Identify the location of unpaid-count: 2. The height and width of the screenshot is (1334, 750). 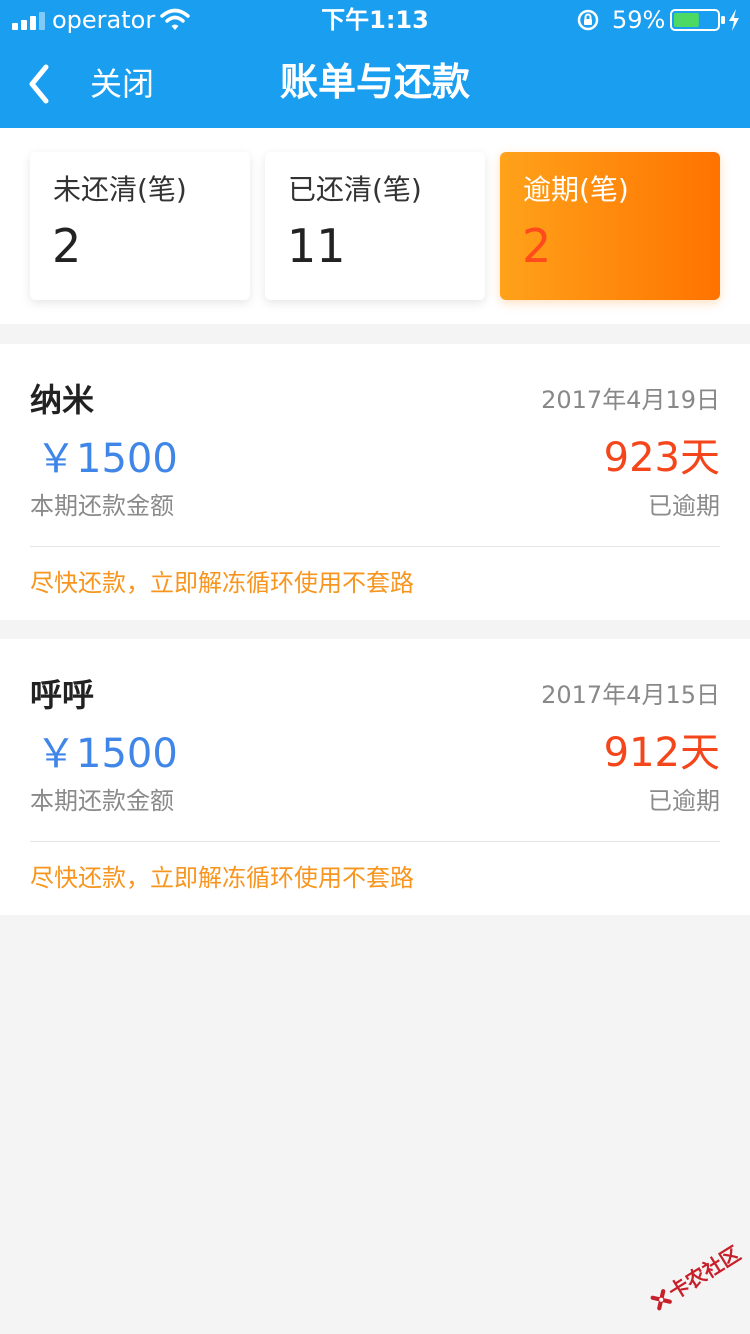
(67, 246).